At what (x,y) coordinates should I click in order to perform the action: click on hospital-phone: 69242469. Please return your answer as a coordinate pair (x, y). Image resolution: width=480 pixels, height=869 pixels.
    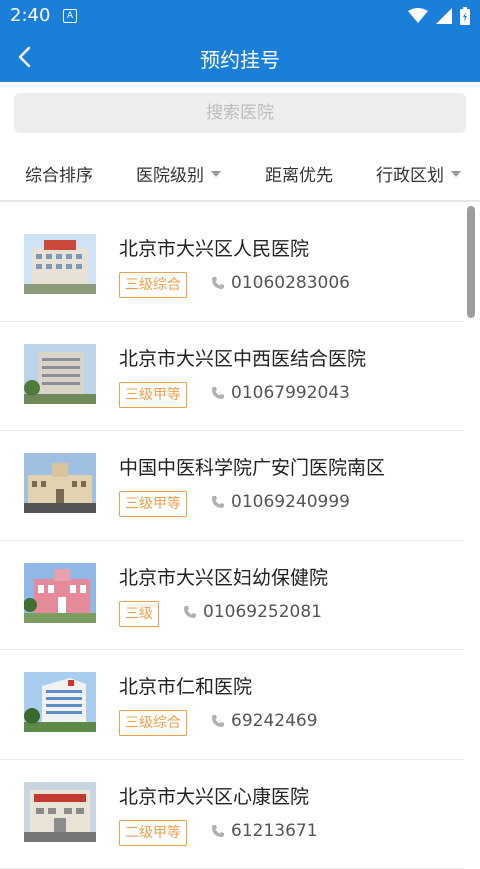
    Looking at the image, I should click on (264, 721).